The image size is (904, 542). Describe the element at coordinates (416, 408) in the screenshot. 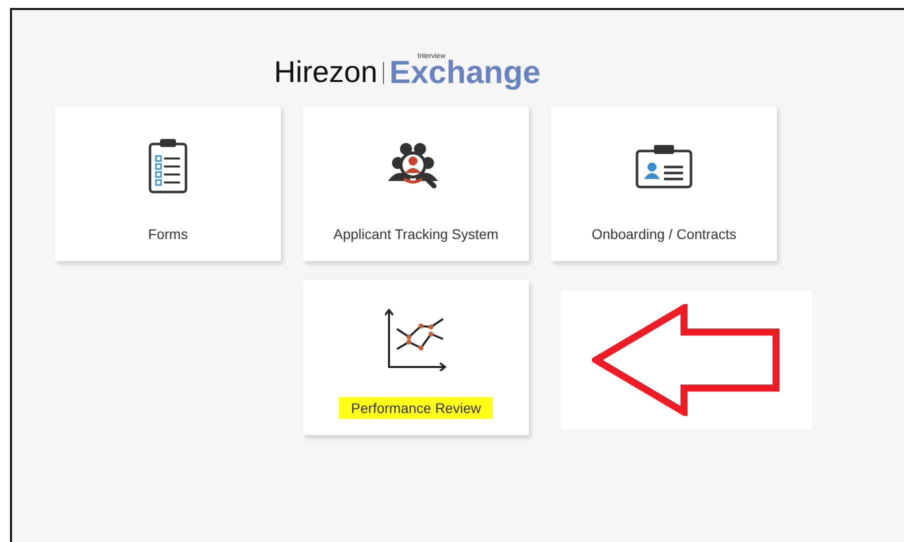

I see `tile-label: Performance Review` at that location.